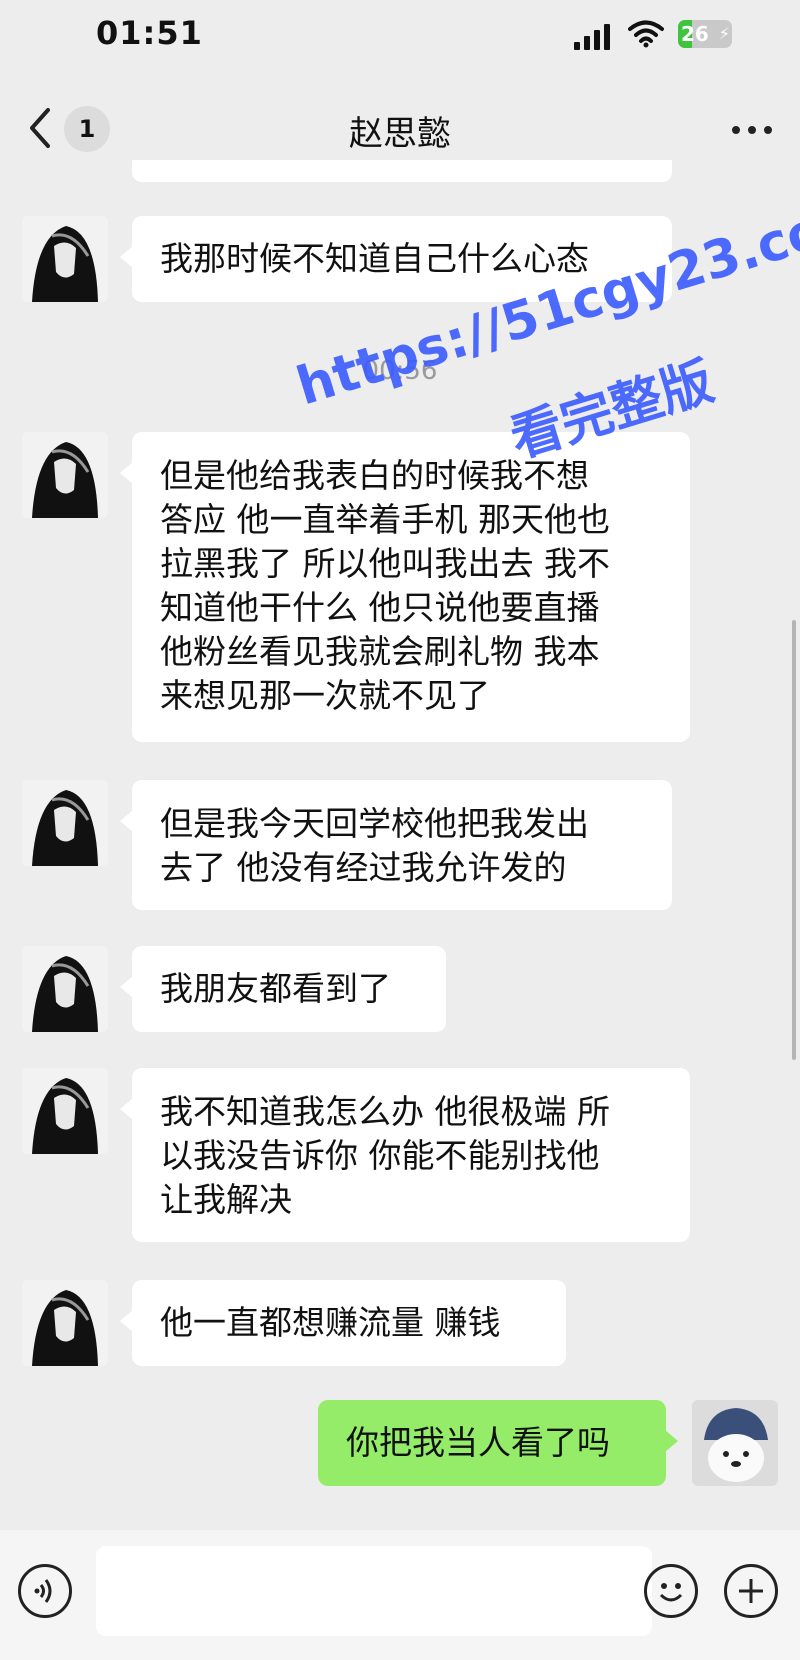 The height and width of the screenshot is (1660, 800). What do you see at coordinates (374, 823) in the screenshot?
I see `message-line: 但是我今天回学校他把我发出` at bounding box center [374, 823].